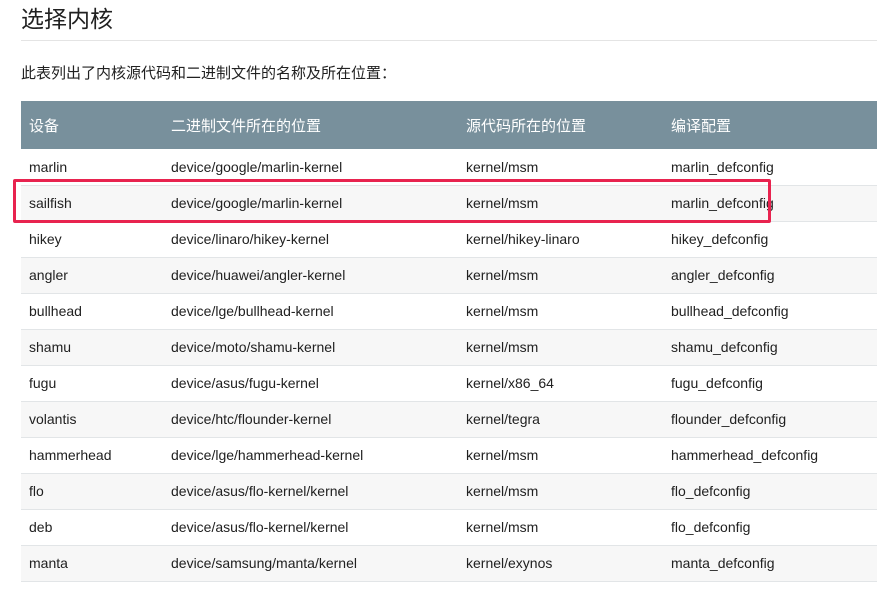  Describe the element at coordinates (245, 383) in the screenshot. I see `cell-binary-location: device/asus/fugu-kernel` at that location.